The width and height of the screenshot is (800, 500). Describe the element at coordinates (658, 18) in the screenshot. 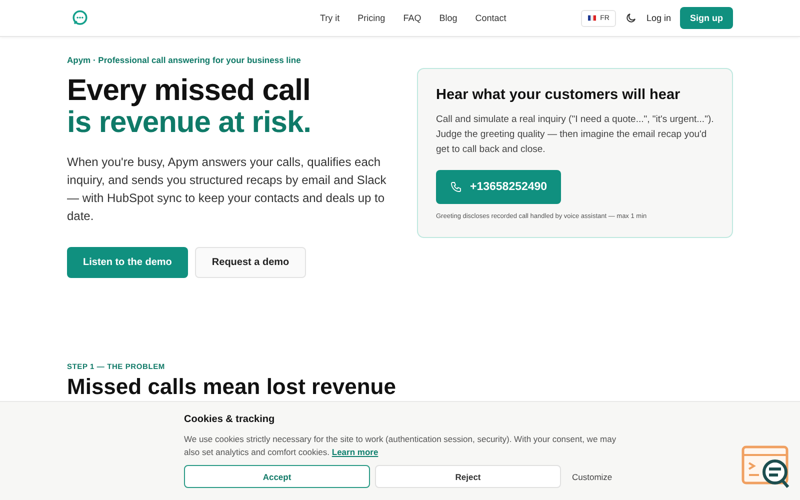

I see `login-link: Log in` at that location.